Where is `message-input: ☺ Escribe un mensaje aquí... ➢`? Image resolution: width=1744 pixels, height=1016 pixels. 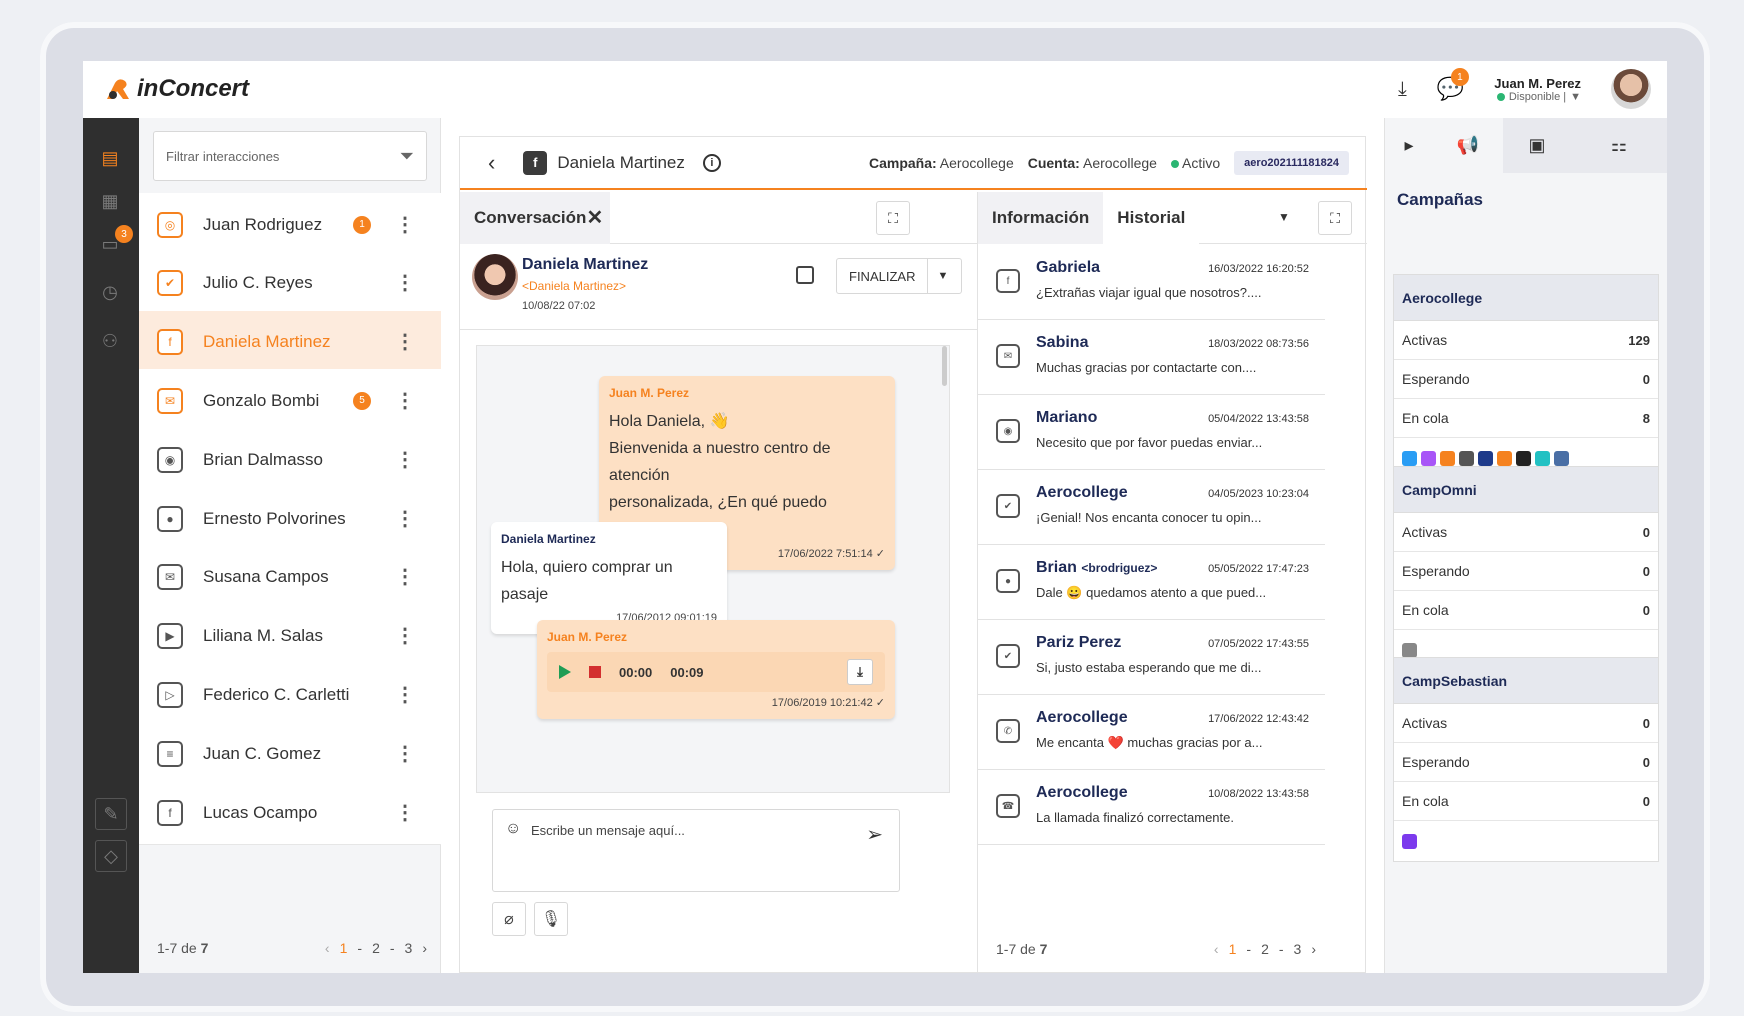
message-input: ☺ Escribe un mensaje aquí... ➢ is located at coordinates (696, 850).